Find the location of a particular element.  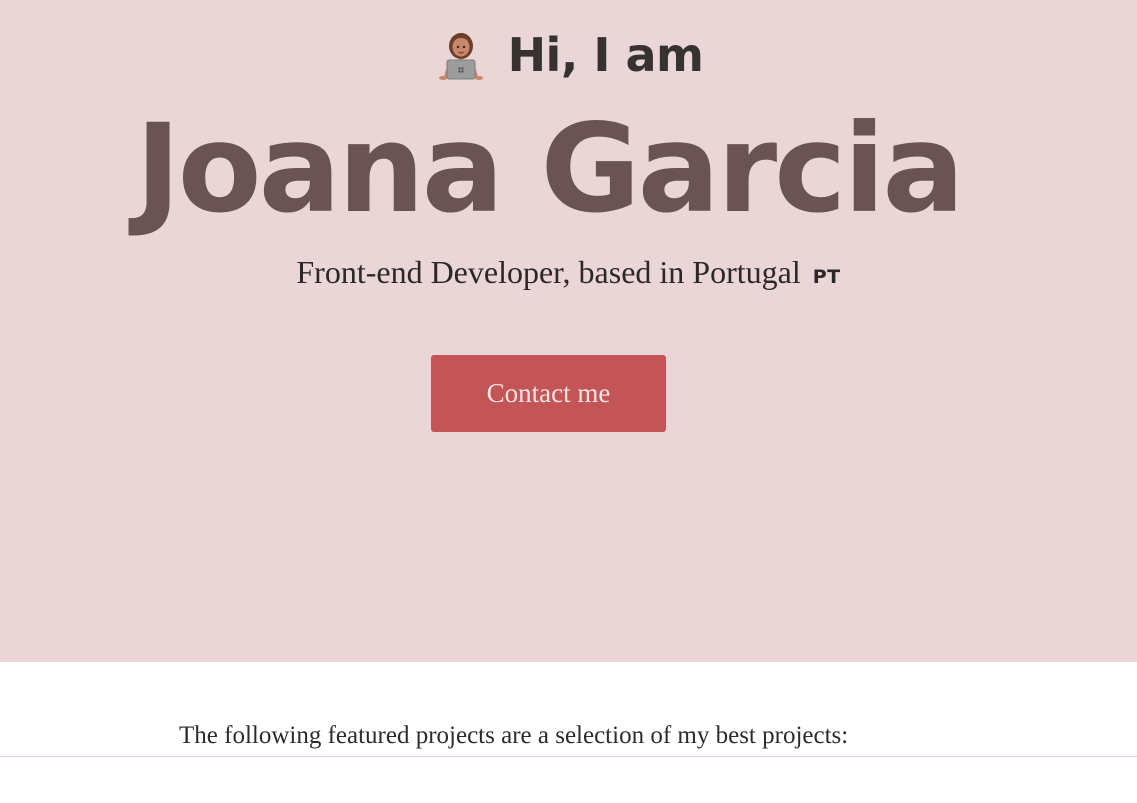

greeting-text: Hi, I am is located at coordinates (605, 55).